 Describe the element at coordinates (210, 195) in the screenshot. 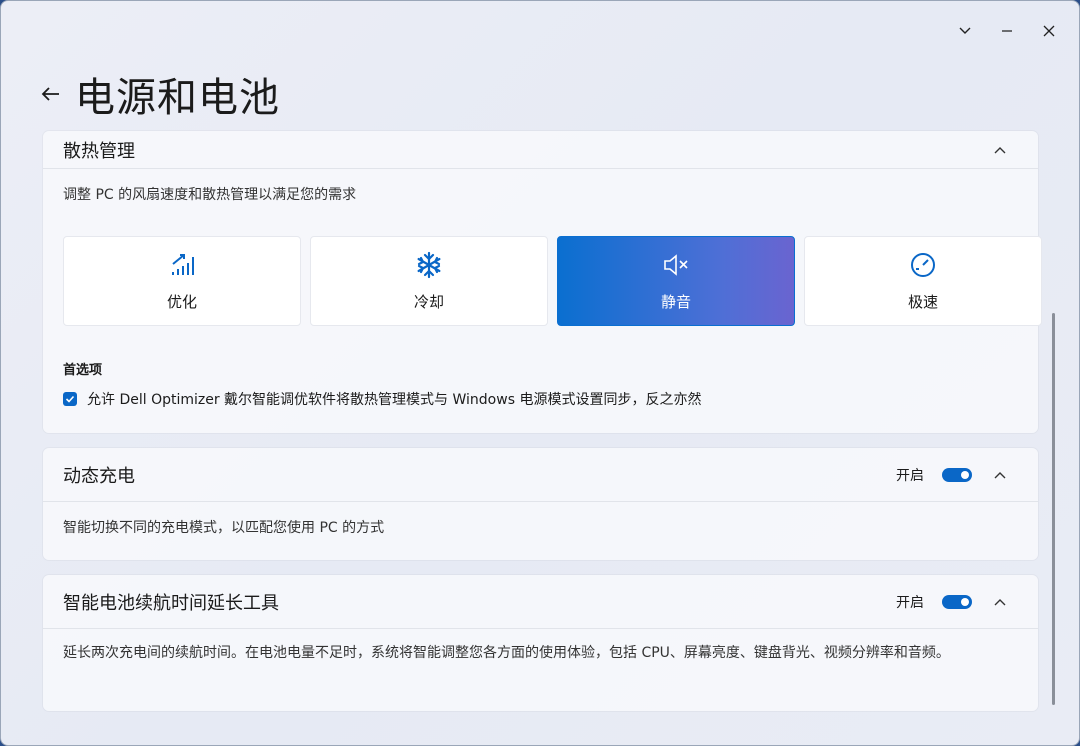

I see `thermal-description: 调整 PC 的风扇速度和散热管理以满足您的需求` at that location.